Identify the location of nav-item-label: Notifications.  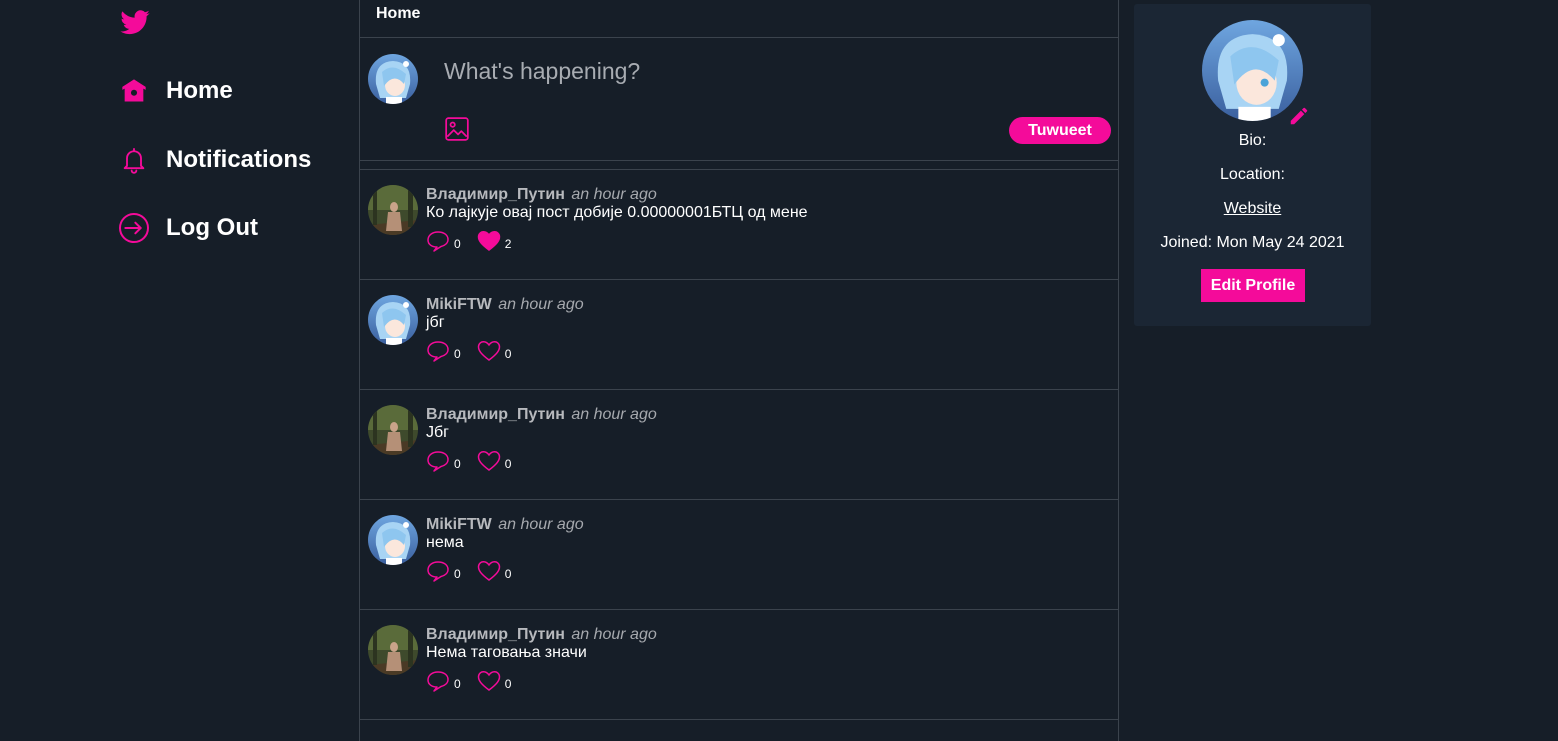
(239, 159).